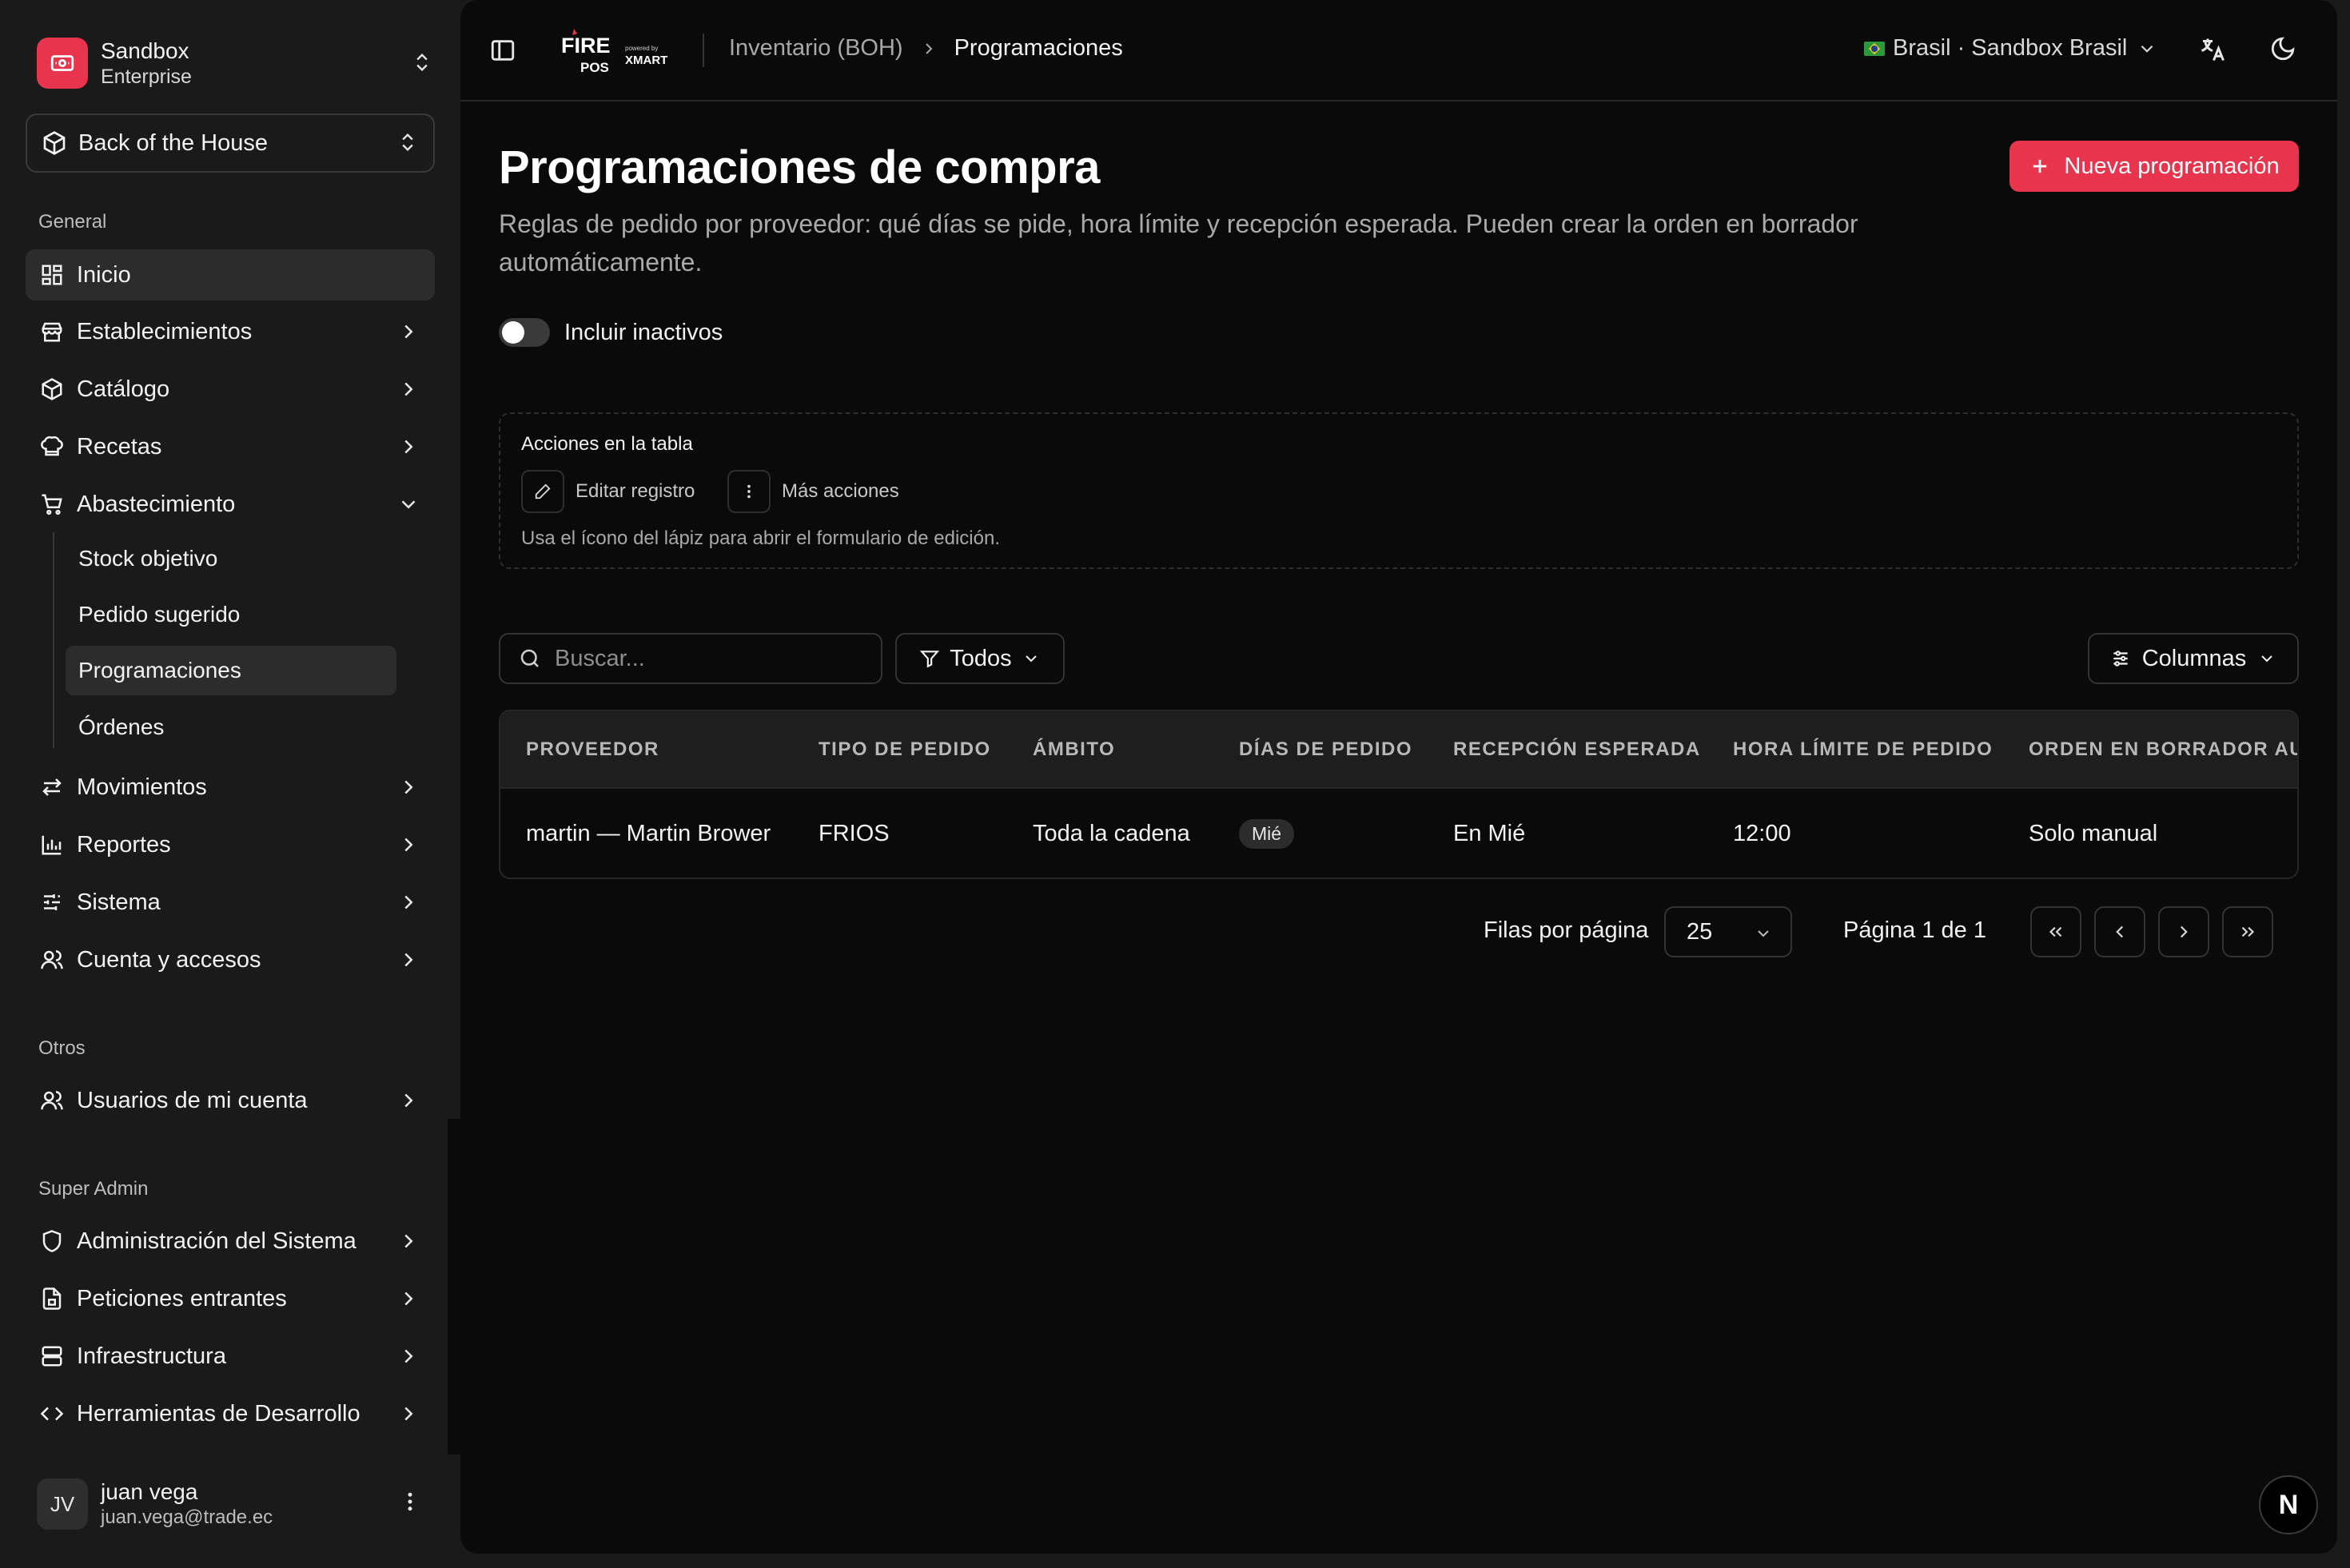 This screenshot has width=2350, height=1568. I want to click on sidebar-item-label: Inicio, so click(104, 274).